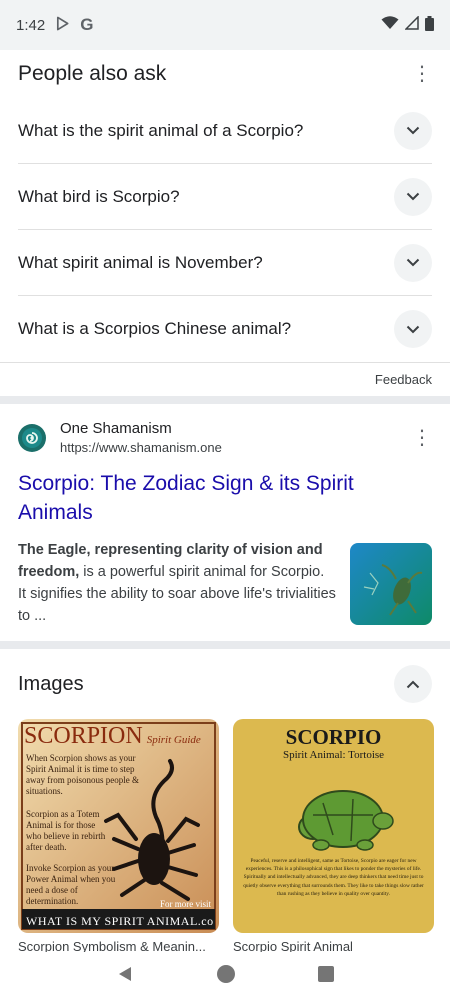 The height and width of the screenshot is (1000, 450). What do you see at coordinates (185, 904) in the screenshot?
I see `image1-more: For more visit` at bounding box center [185, 904].